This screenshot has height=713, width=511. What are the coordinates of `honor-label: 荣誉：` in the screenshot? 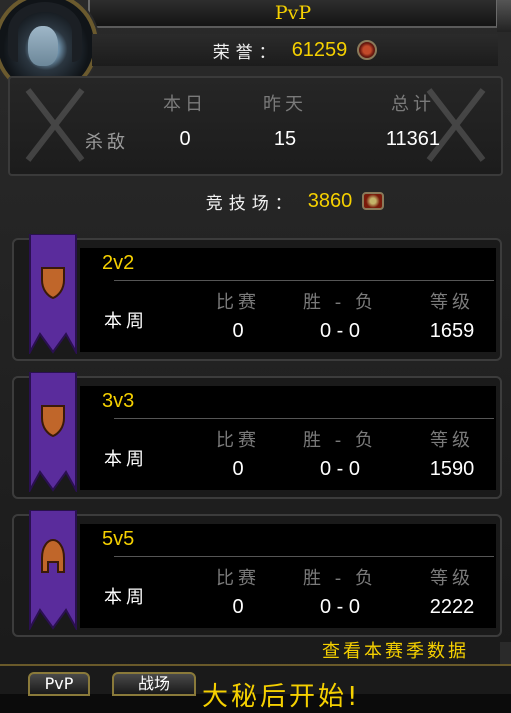 It's located at (247, 52).